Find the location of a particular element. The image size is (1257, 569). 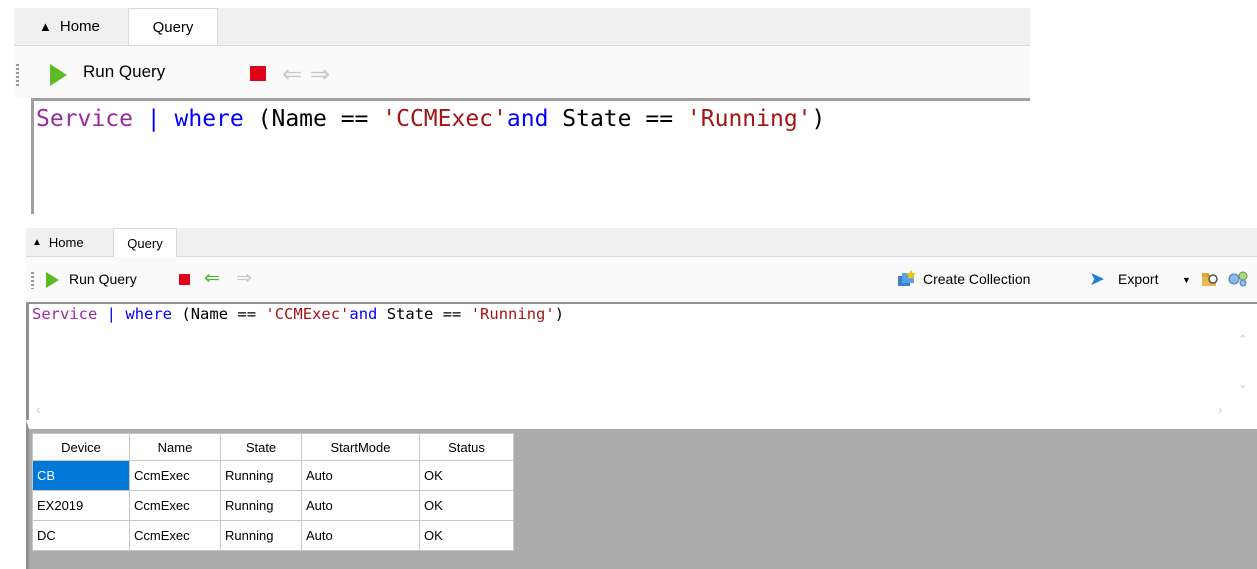

export-button: Export is located at coordinates (1138, 279).